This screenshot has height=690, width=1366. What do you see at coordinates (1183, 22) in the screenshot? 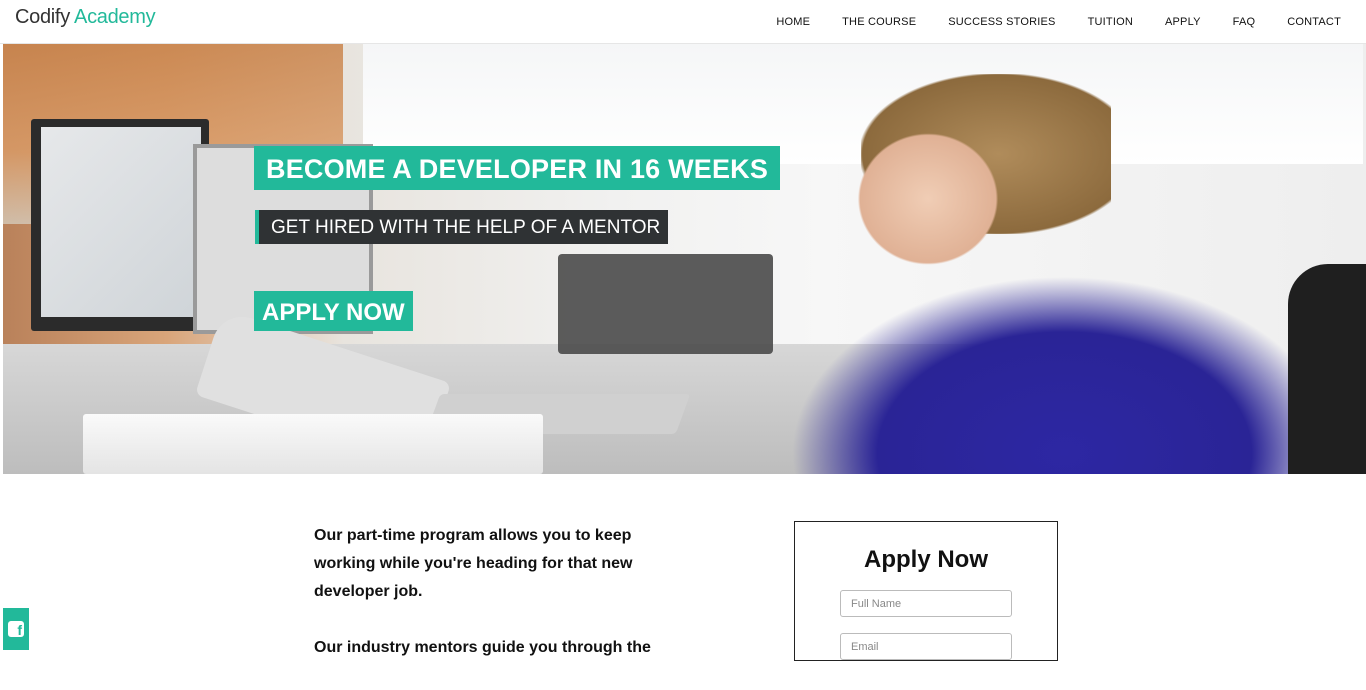
I see `nav-apply: APPLY` at bounding box center [1183, 22].